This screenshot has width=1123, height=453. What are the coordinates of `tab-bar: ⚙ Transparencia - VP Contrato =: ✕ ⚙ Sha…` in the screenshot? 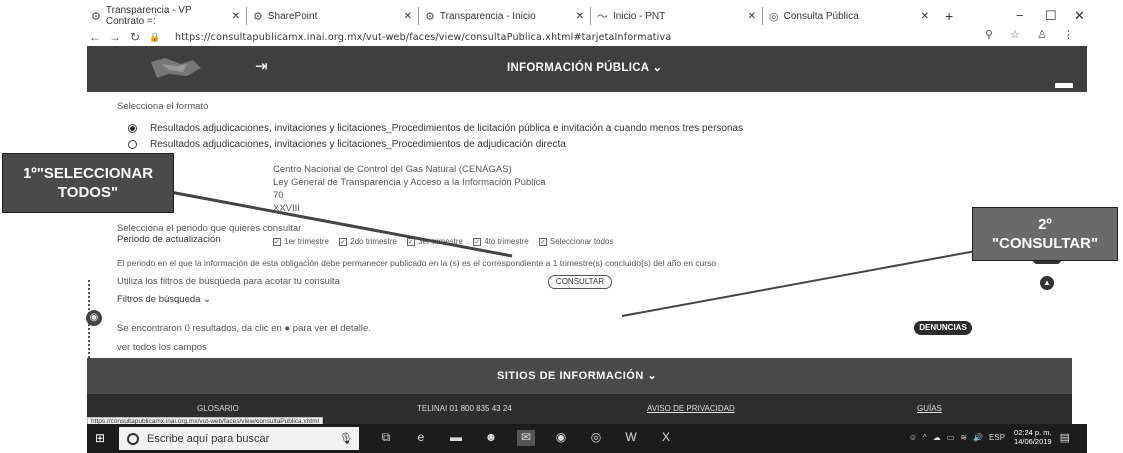 It's located at (590, 16).